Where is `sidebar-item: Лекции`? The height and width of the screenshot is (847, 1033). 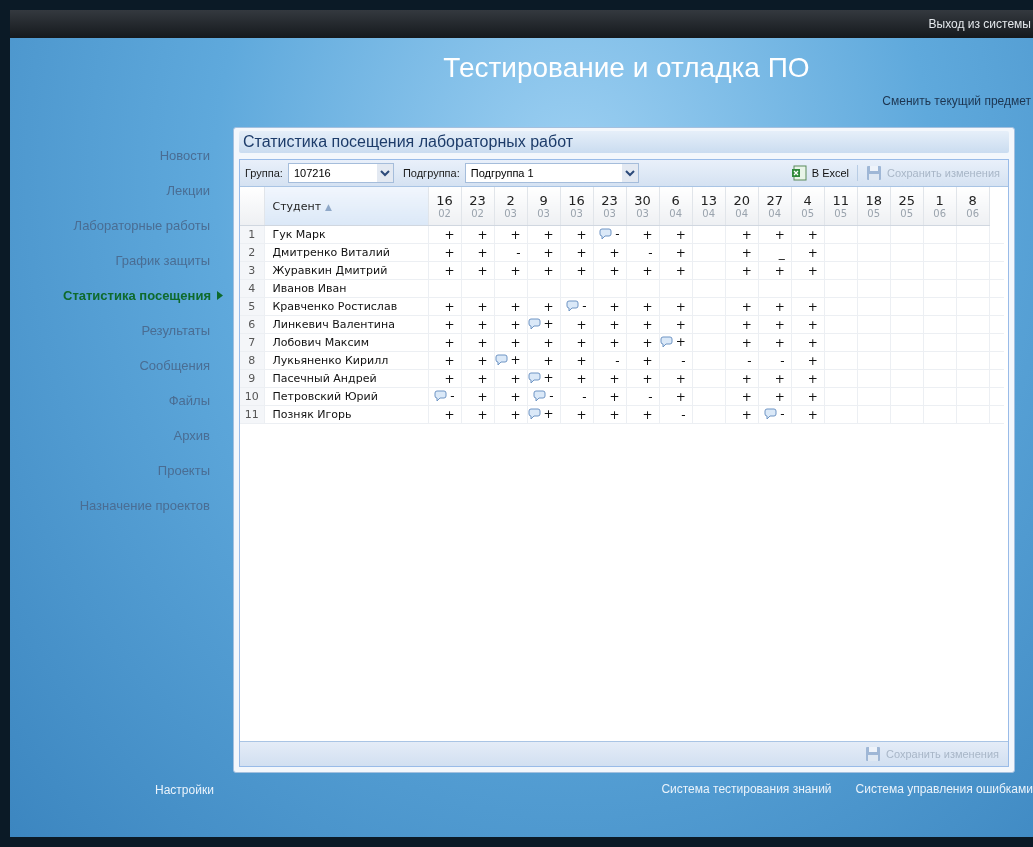 sidebar-item: Лекции is located at coordinates (194, 190).